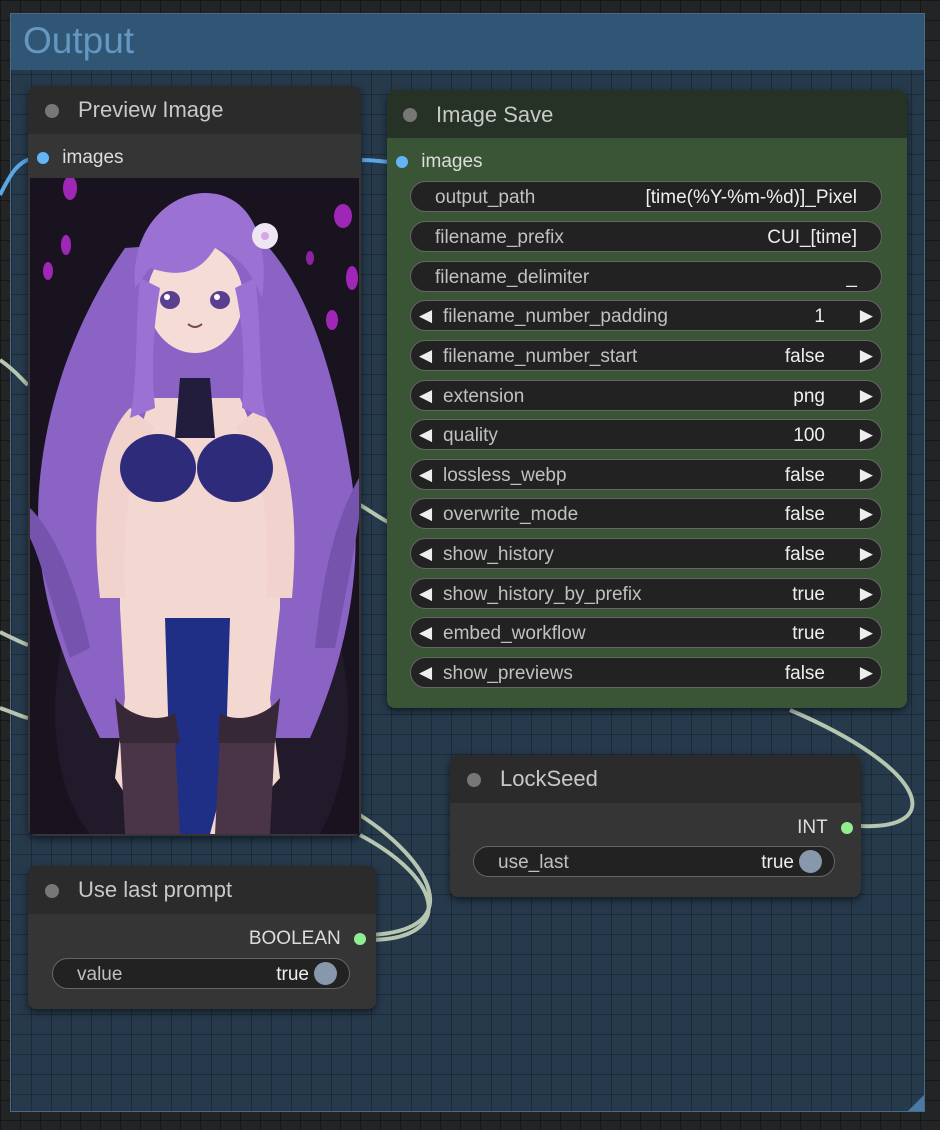  What do you see at coordinates (825, 828) in the screenshot?
I see `lockseed-output-int: INT` at bounding box center [825, 828].